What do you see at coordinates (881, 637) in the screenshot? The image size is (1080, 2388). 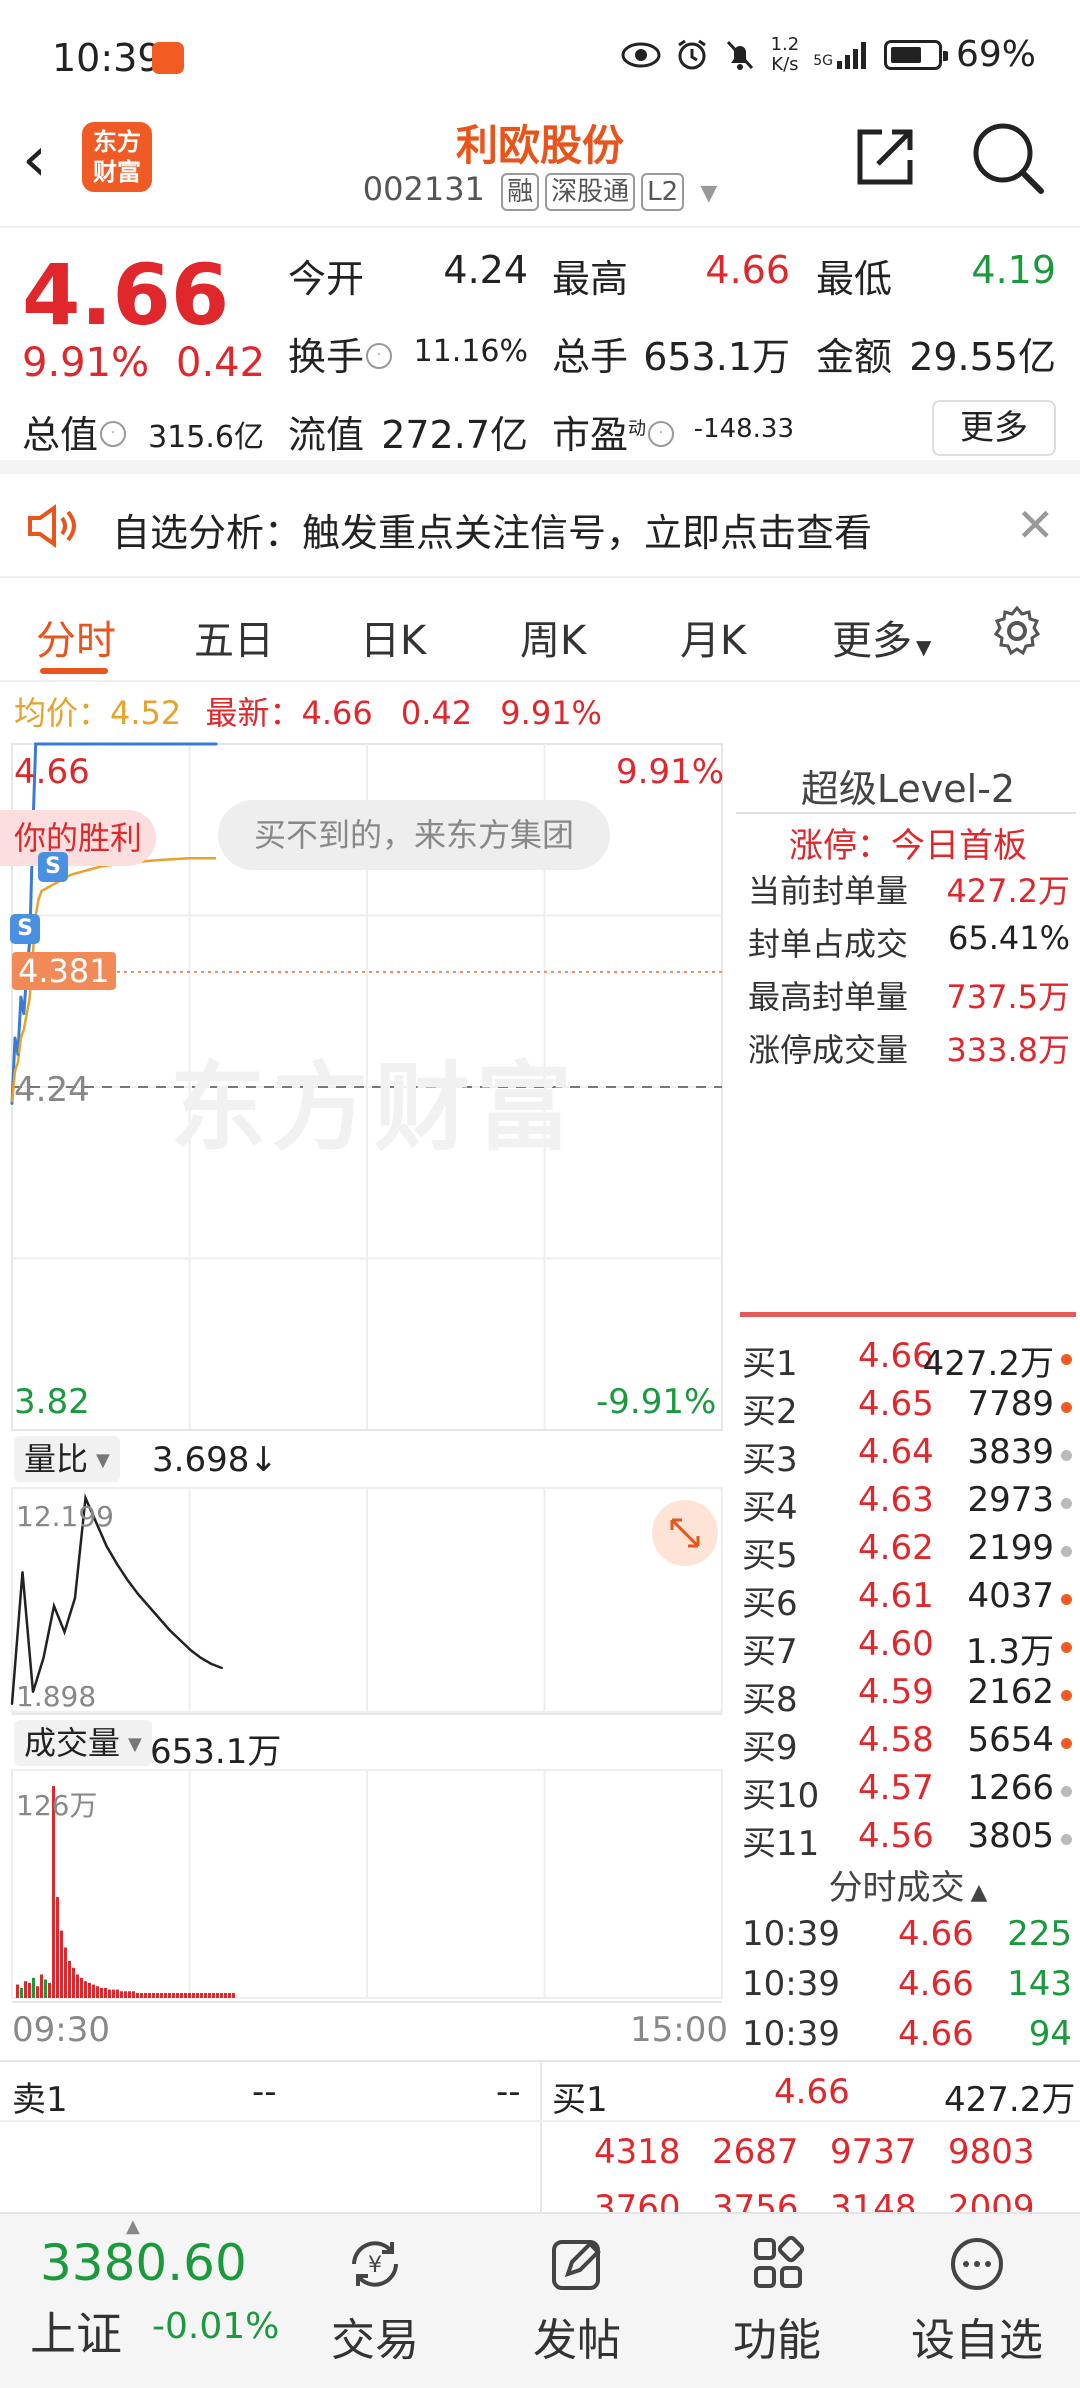 I see `tab-more: 更多 ▼` at bounding box center [881, 637].